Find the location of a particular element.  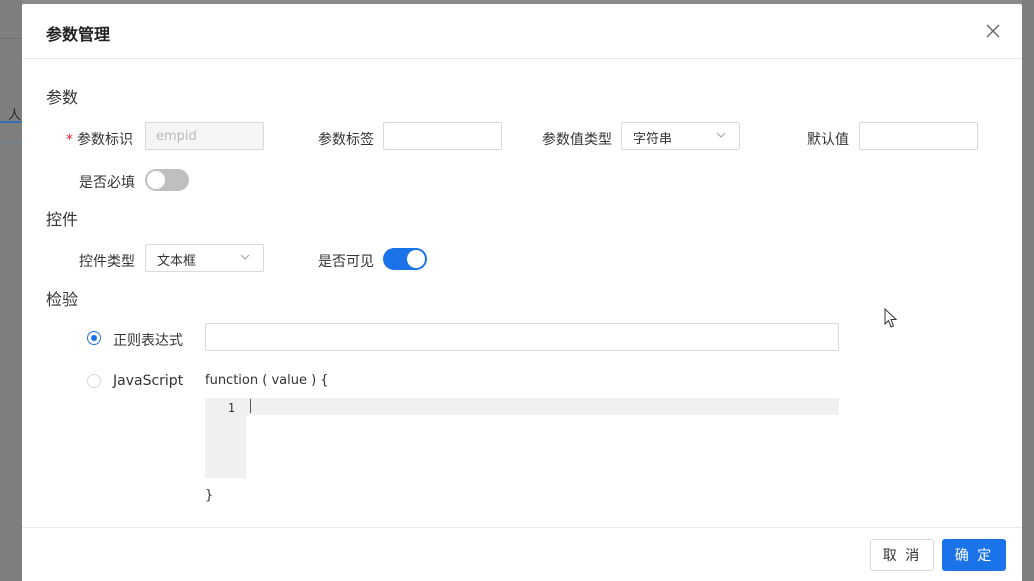

regex-label: 正则表达式 is located at coordinates (148, 340).